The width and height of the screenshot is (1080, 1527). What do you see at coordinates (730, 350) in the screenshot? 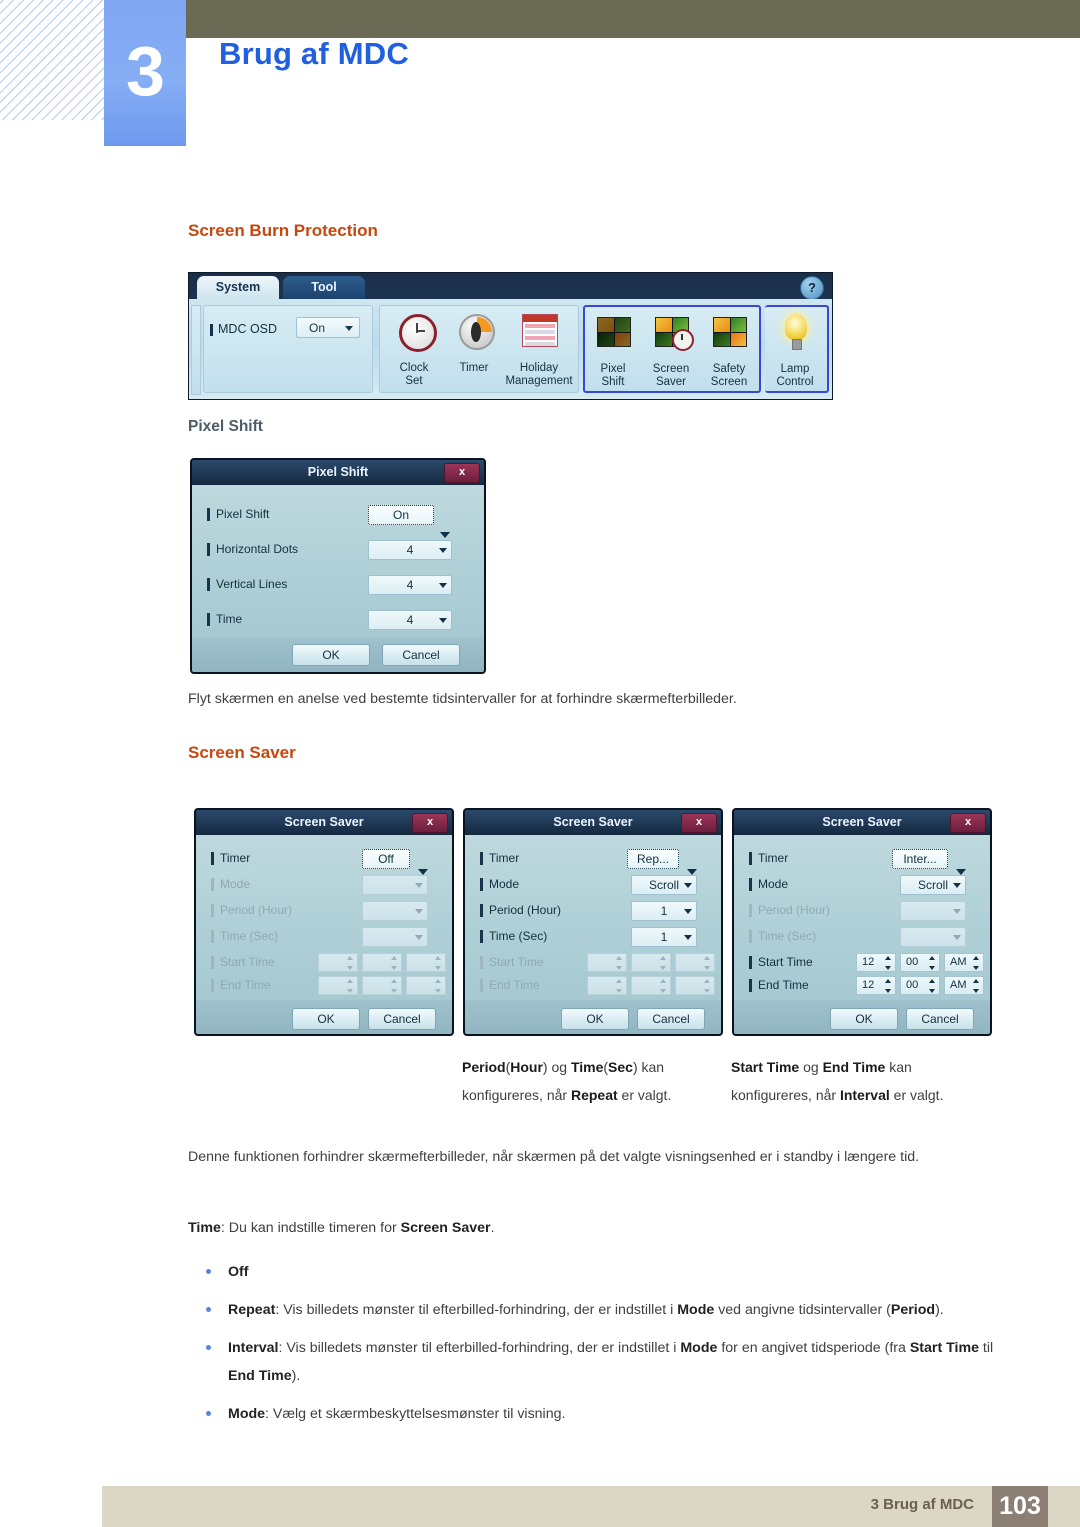
I see `ribbon-item-safety-screen: Safety Screen` at bounding box center [730, 350].